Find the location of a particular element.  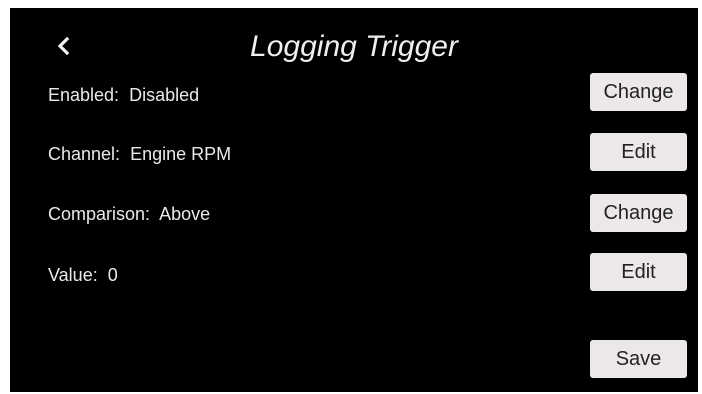

value-row-label: Value: 0 is located at coordinates (83, 275).